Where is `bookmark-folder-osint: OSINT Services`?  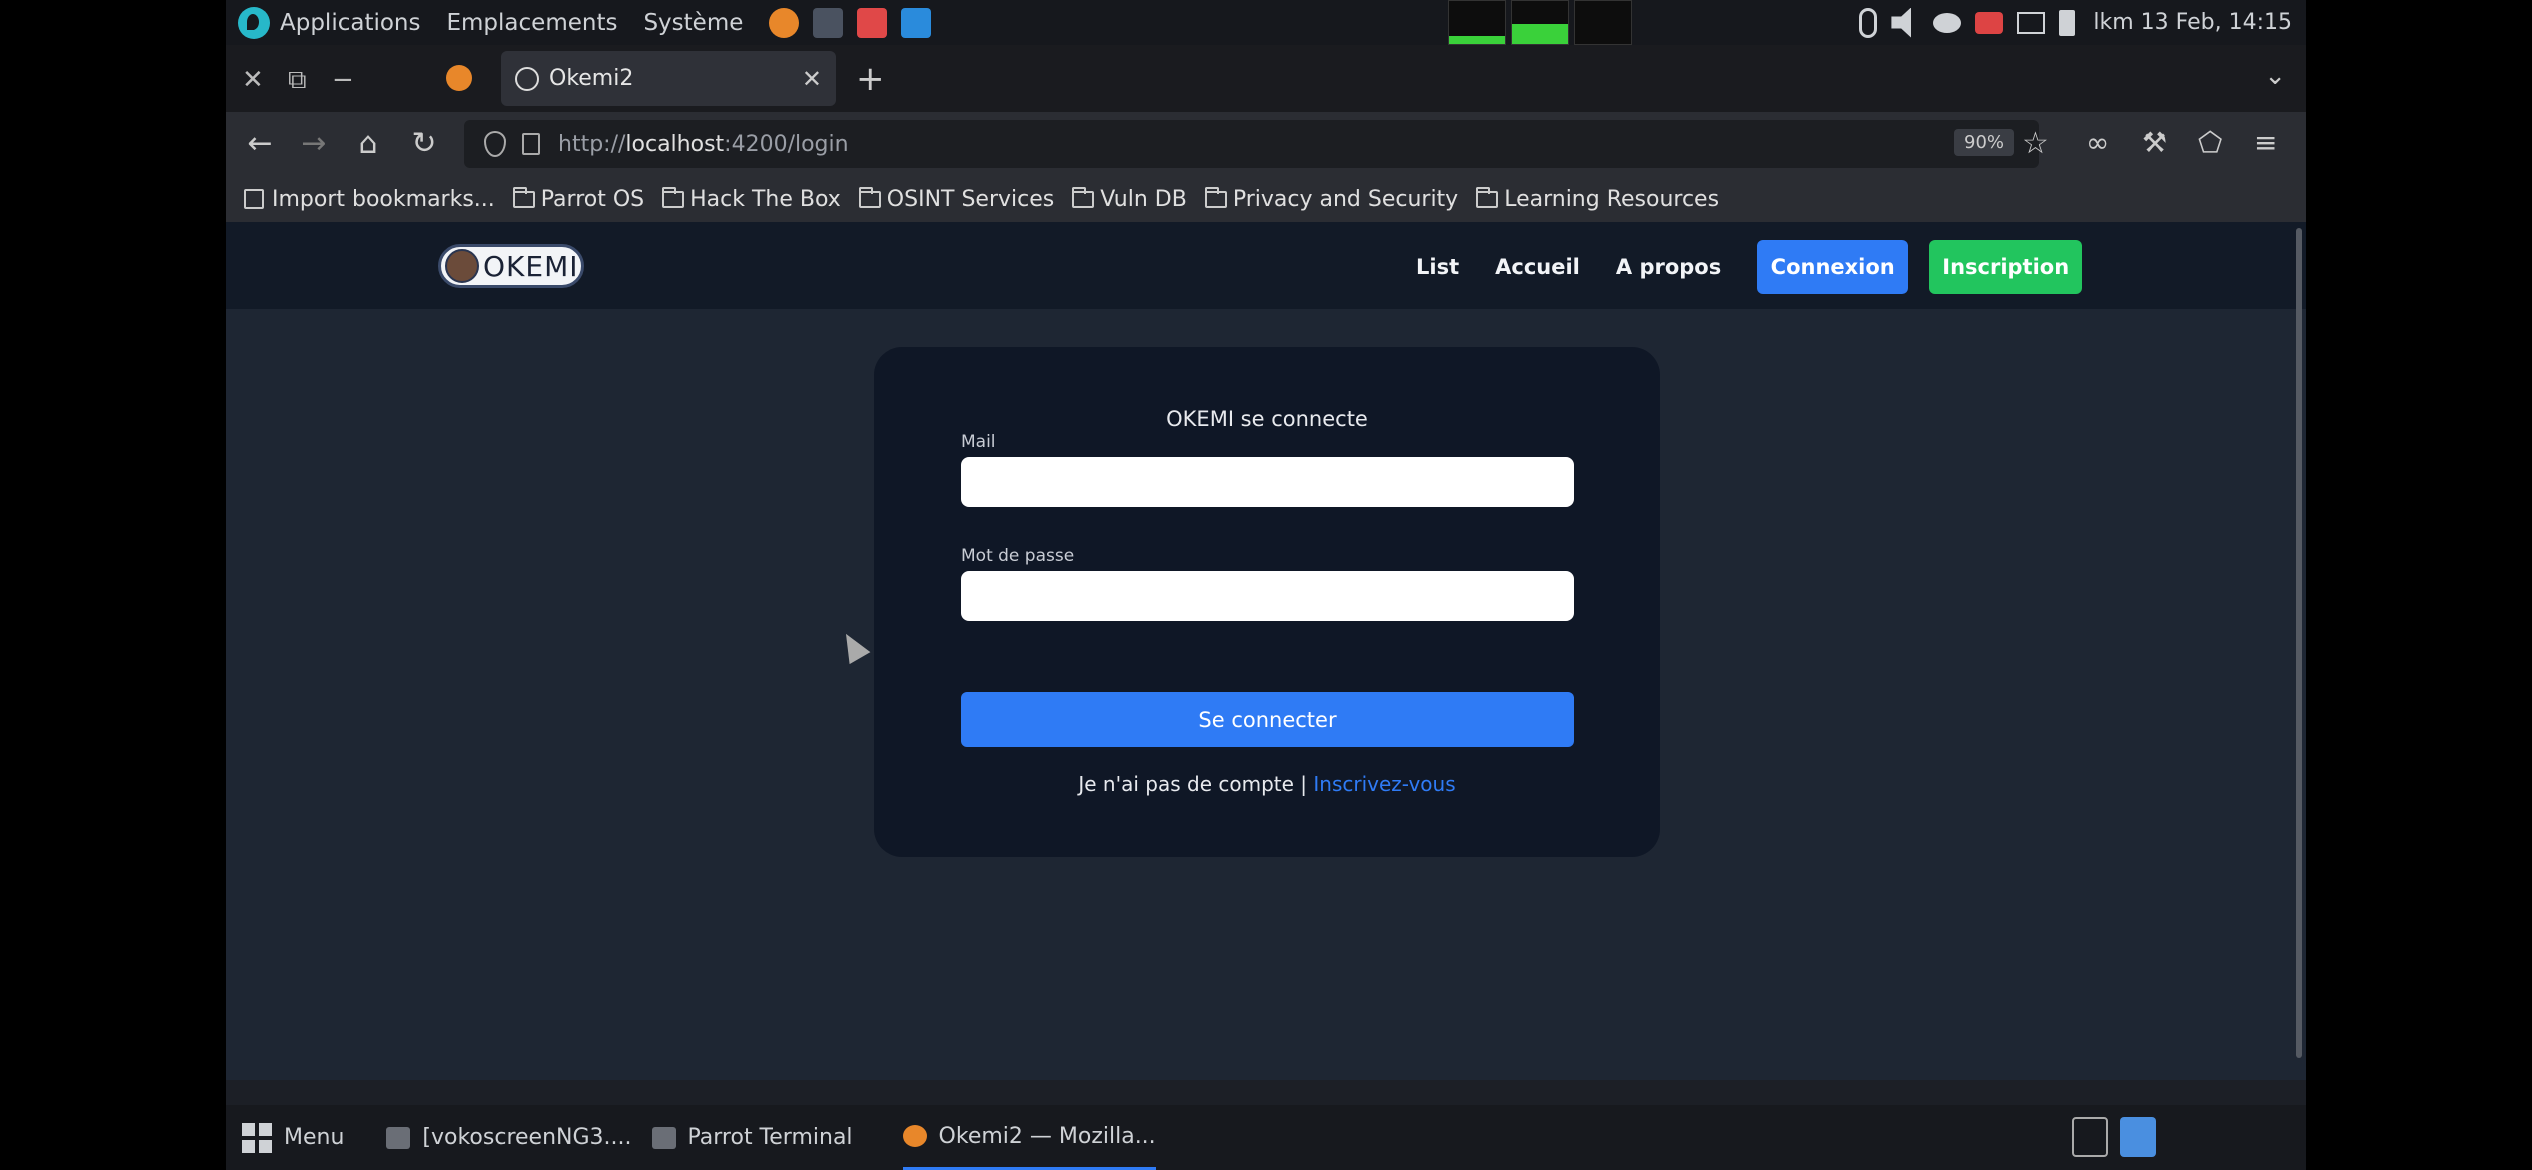
bookmark-folder-osint: OSINT Services is located at coordinates (956, 199).